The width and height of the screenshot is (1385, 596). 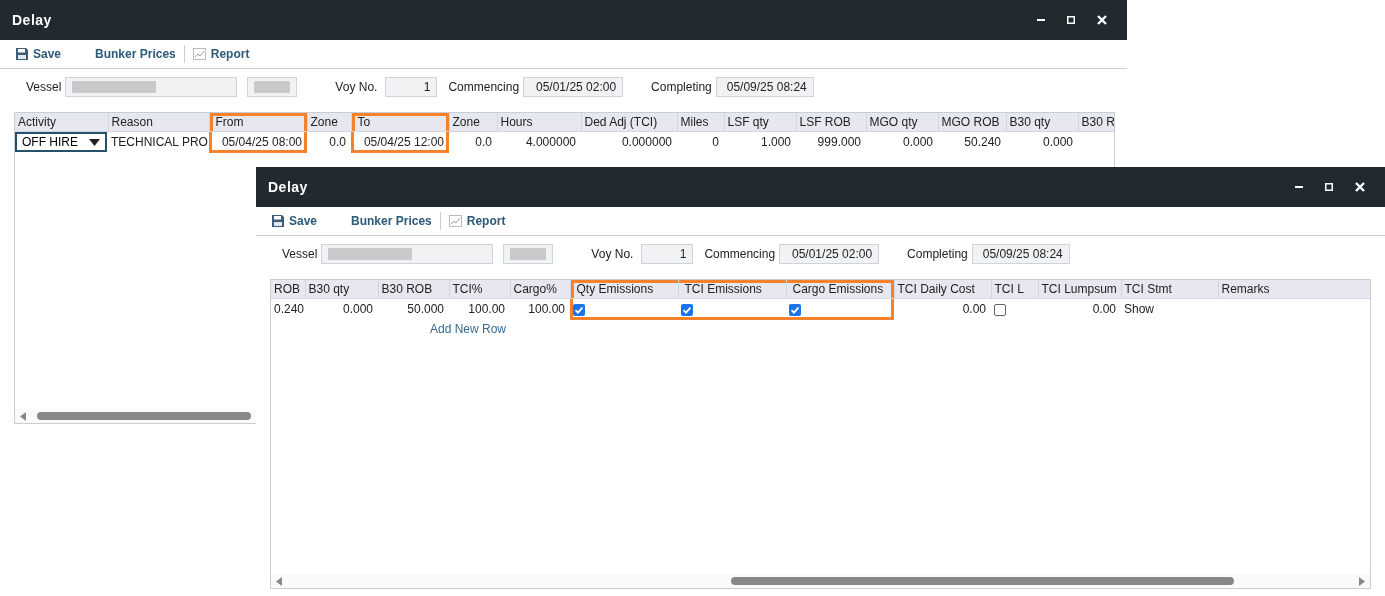 What do you see at coordinates (516, 121) in the screenshot?
I see `column-header: Hours` at bounding box center [516, 121].